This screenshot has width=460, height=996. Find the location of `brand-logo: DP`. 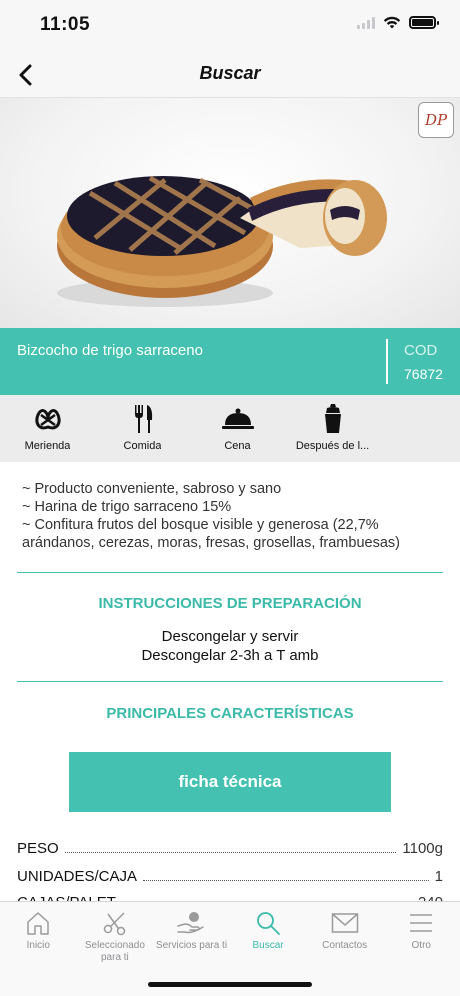

brand-logo: DP is located at coordinates (436, 120).